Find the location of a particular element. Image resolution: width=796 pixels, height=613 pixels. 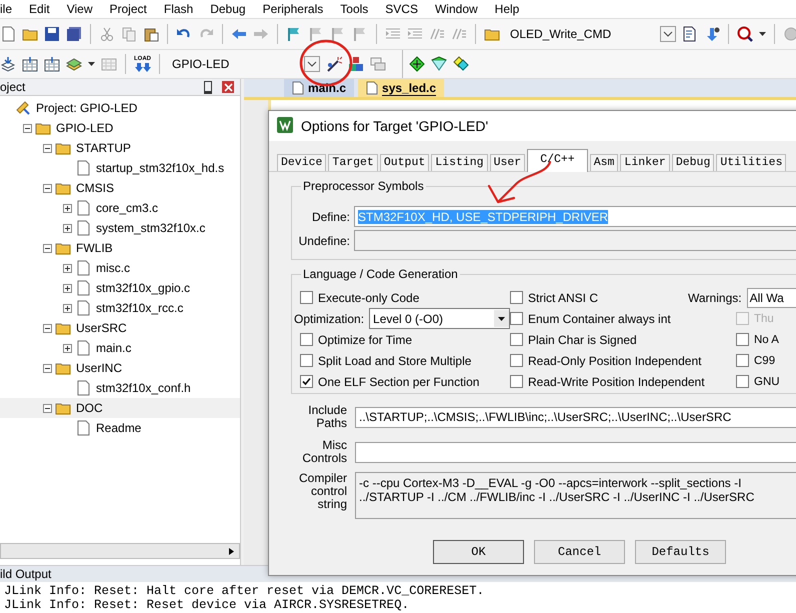

menu-item: View is located at coordinates (80, 9).